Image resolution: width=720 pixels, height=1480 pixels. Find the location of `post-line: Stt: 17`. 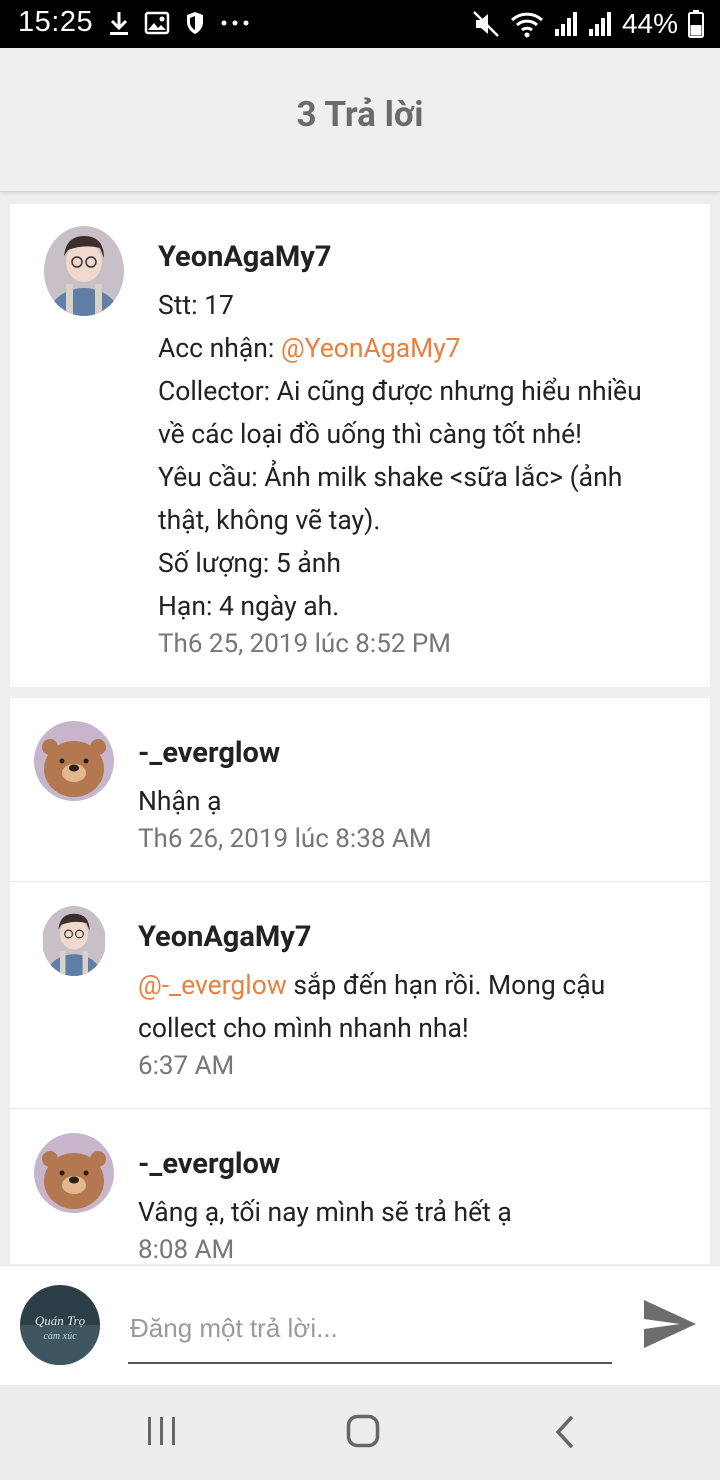

post-line: Stt: 17 is located at coordinates (196, 305).